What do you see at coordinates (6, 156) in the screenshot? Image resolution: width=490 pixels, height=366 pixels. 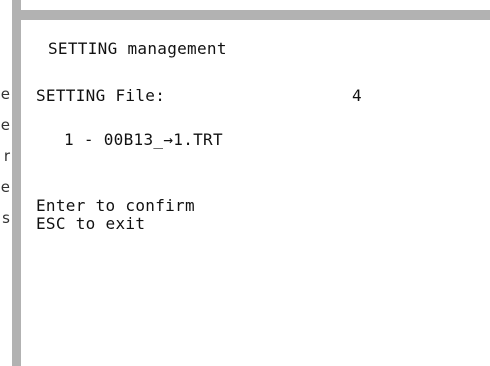 I see `cropped-margin-glyph: r` at bounding box center [6, 156].